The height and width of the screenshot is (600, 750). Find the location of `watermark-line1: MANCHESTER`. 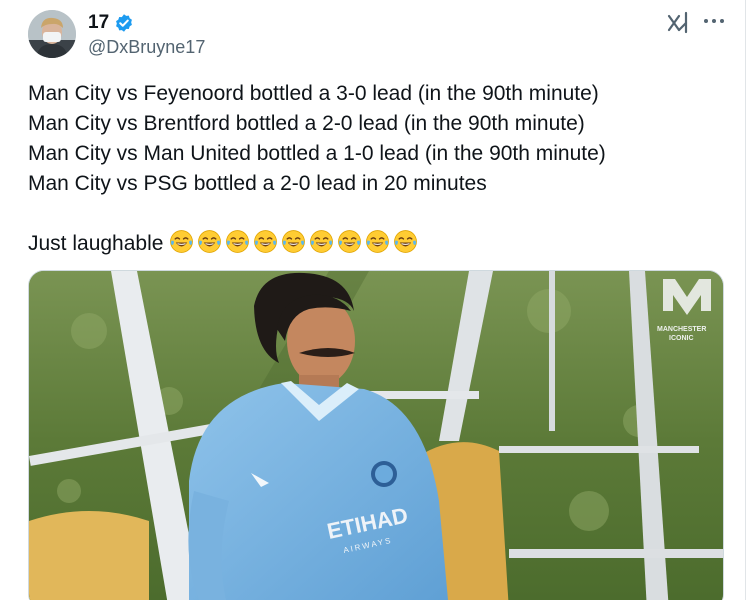

watermark-line1: MANCHESTER is located at coordinates (681, 329).